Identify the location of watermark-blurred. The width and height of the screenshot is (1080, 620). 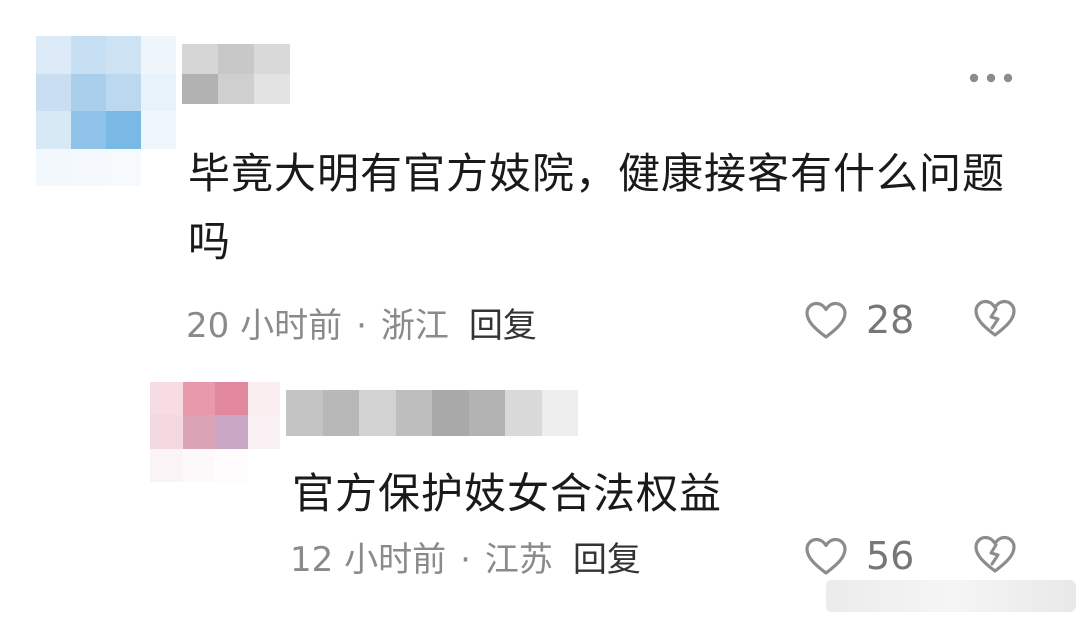
(951, 596).